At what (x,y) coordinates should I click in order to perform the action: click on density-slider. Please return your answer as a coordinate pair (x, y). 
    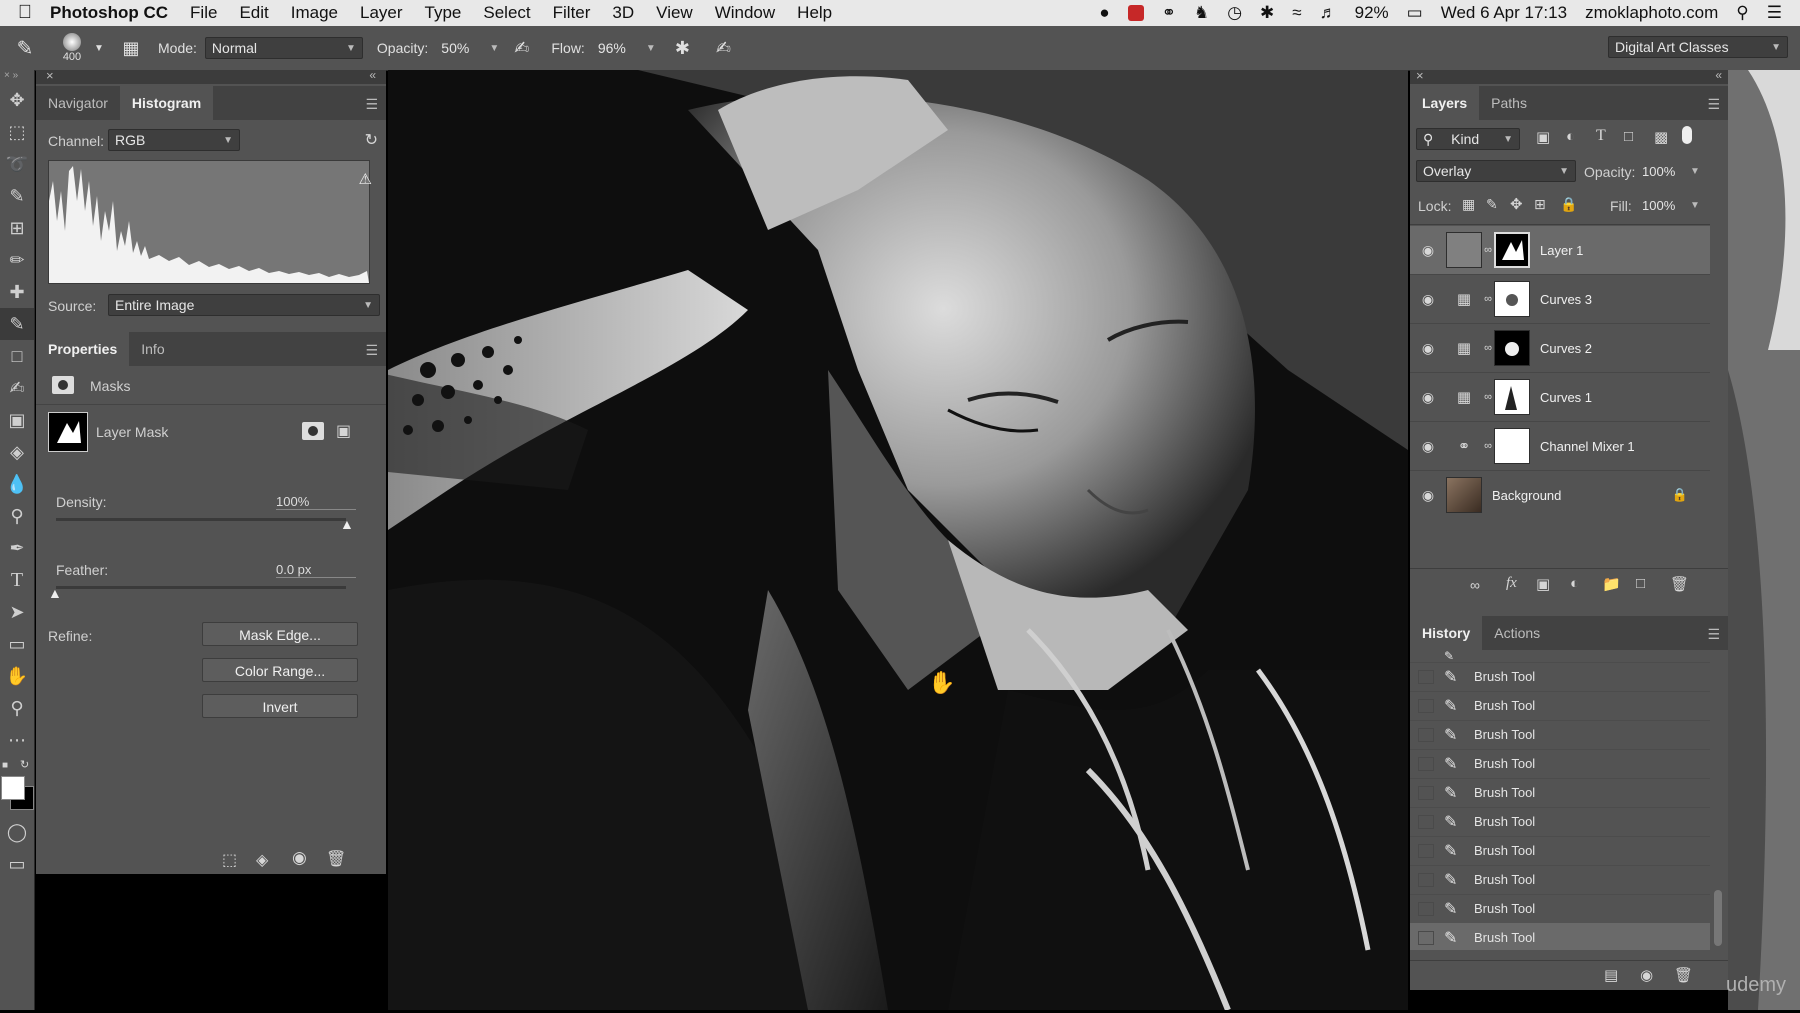
    Looking at the image, I should click on (201, 519).